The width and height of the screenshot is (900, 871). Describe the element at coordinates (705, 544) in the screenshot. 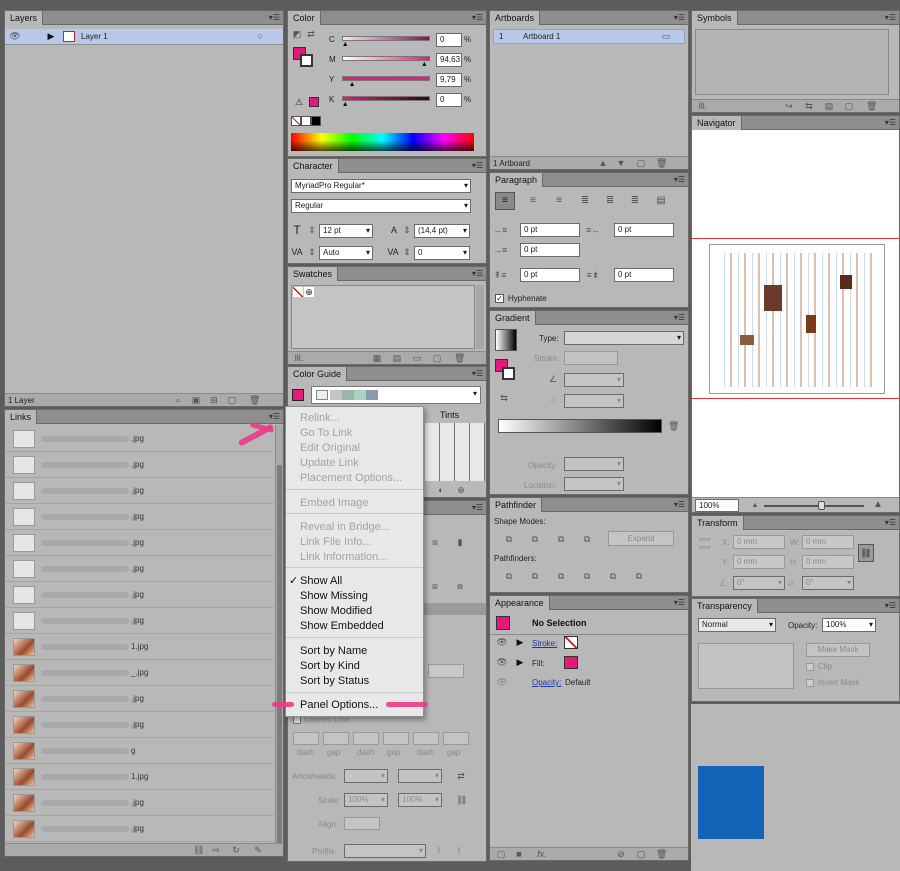

I see `reference-point-icon: ▫▫▫ ▫▫▫` at that location.